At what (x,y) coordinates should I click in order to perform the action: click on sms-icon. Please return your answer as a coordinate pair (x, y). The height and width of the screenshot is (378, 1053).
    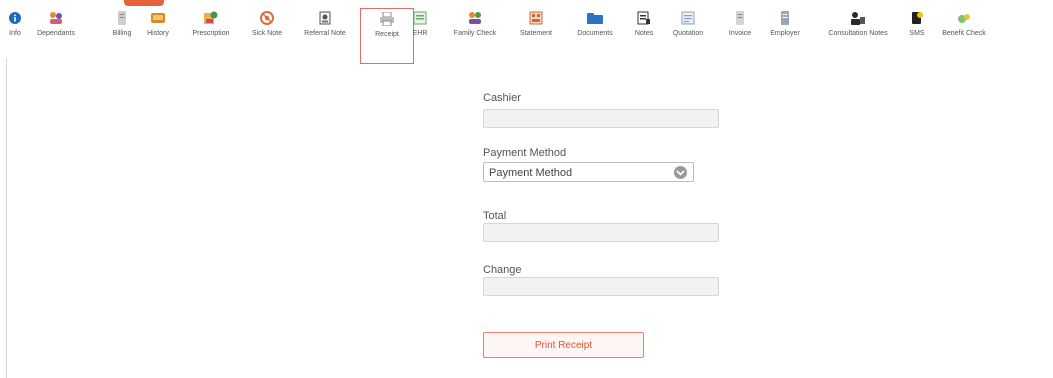
    Looking at the image, I should click on (917, 18).